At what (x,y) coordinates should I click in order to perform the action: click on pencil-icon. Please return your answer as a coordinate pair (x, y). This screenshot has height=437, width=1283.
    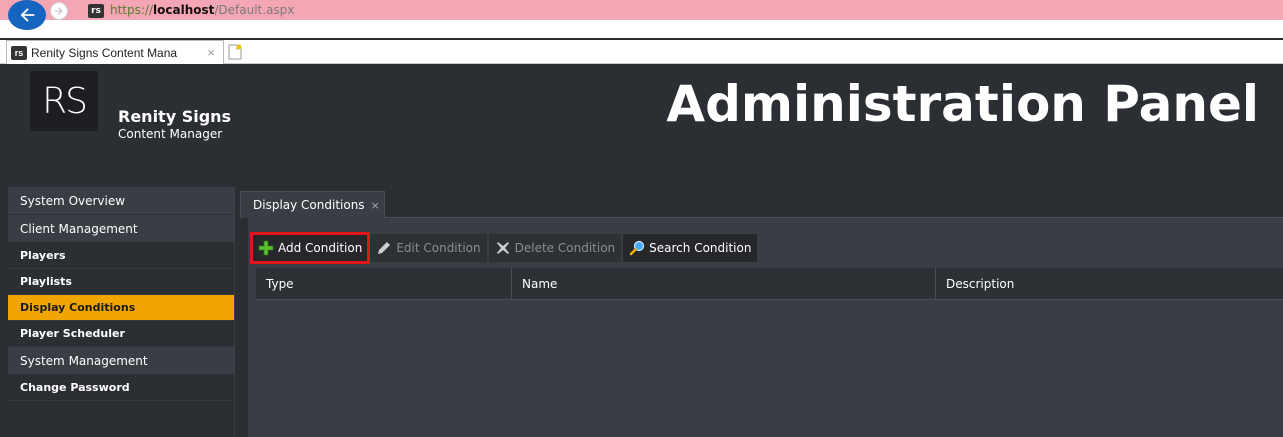
    Looking at the image, I should click on (384, 248).